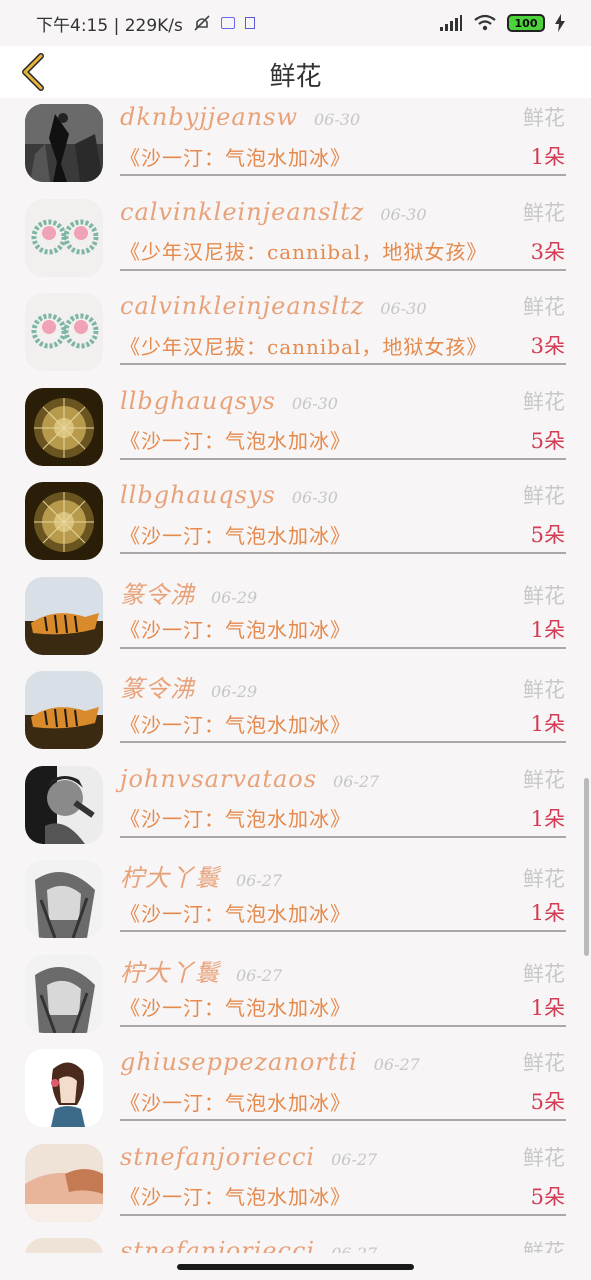 The width and height of the screenshot is (591, 1280). I want to click on battery-icon: 100, so click(526, 23).